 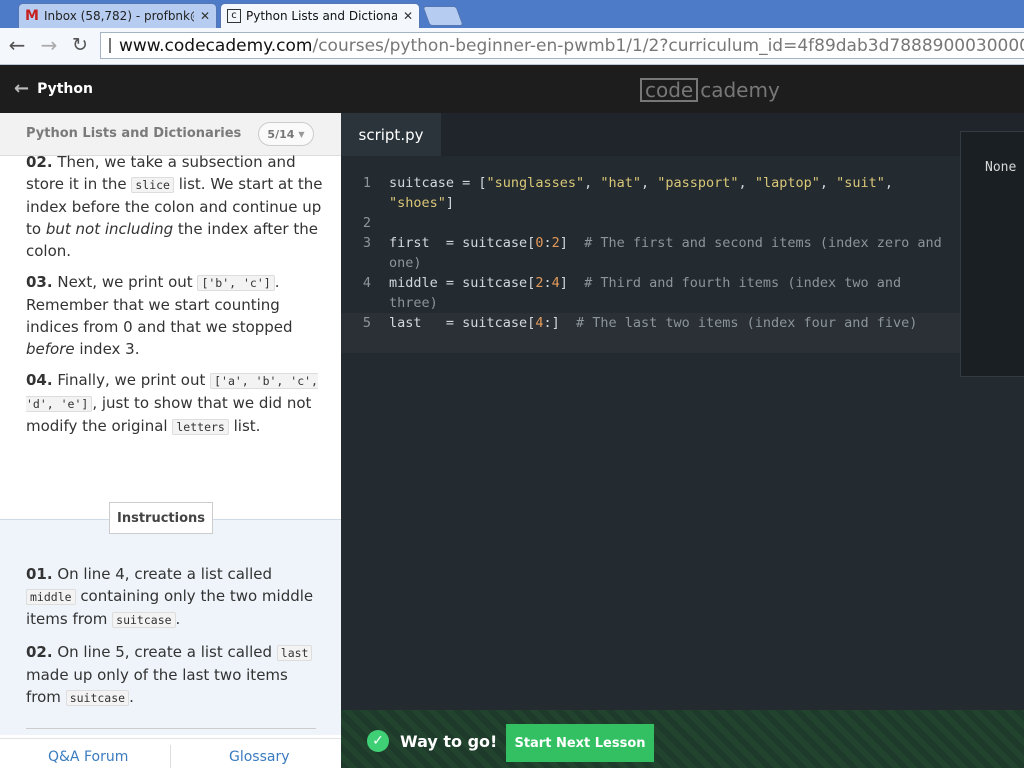 What do you see at coordinates (109, 229) in the screenshot?
I see `step-emphasis: but not including` at bounding box center [109, 229].